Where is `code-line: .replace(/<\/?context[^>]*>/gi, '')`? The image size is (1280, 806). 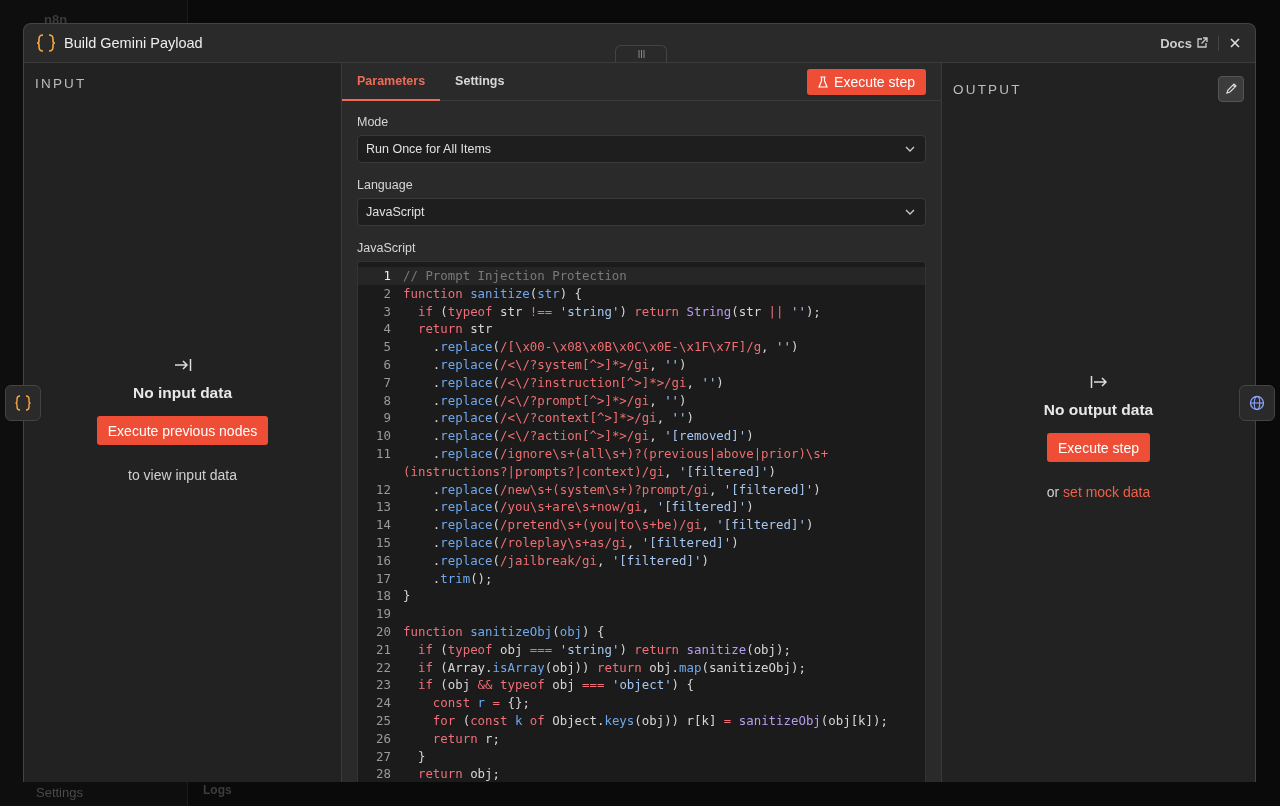 code-line: .replace(/<\/?context[^>]*>/gi, '') is located at coordinates (562, 418).